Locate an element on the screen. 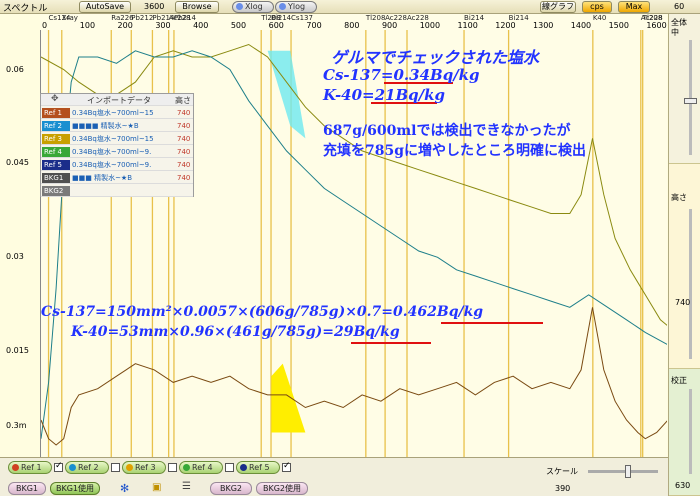  legend-tag: Ref 1 is located at coordinates (56, 113).